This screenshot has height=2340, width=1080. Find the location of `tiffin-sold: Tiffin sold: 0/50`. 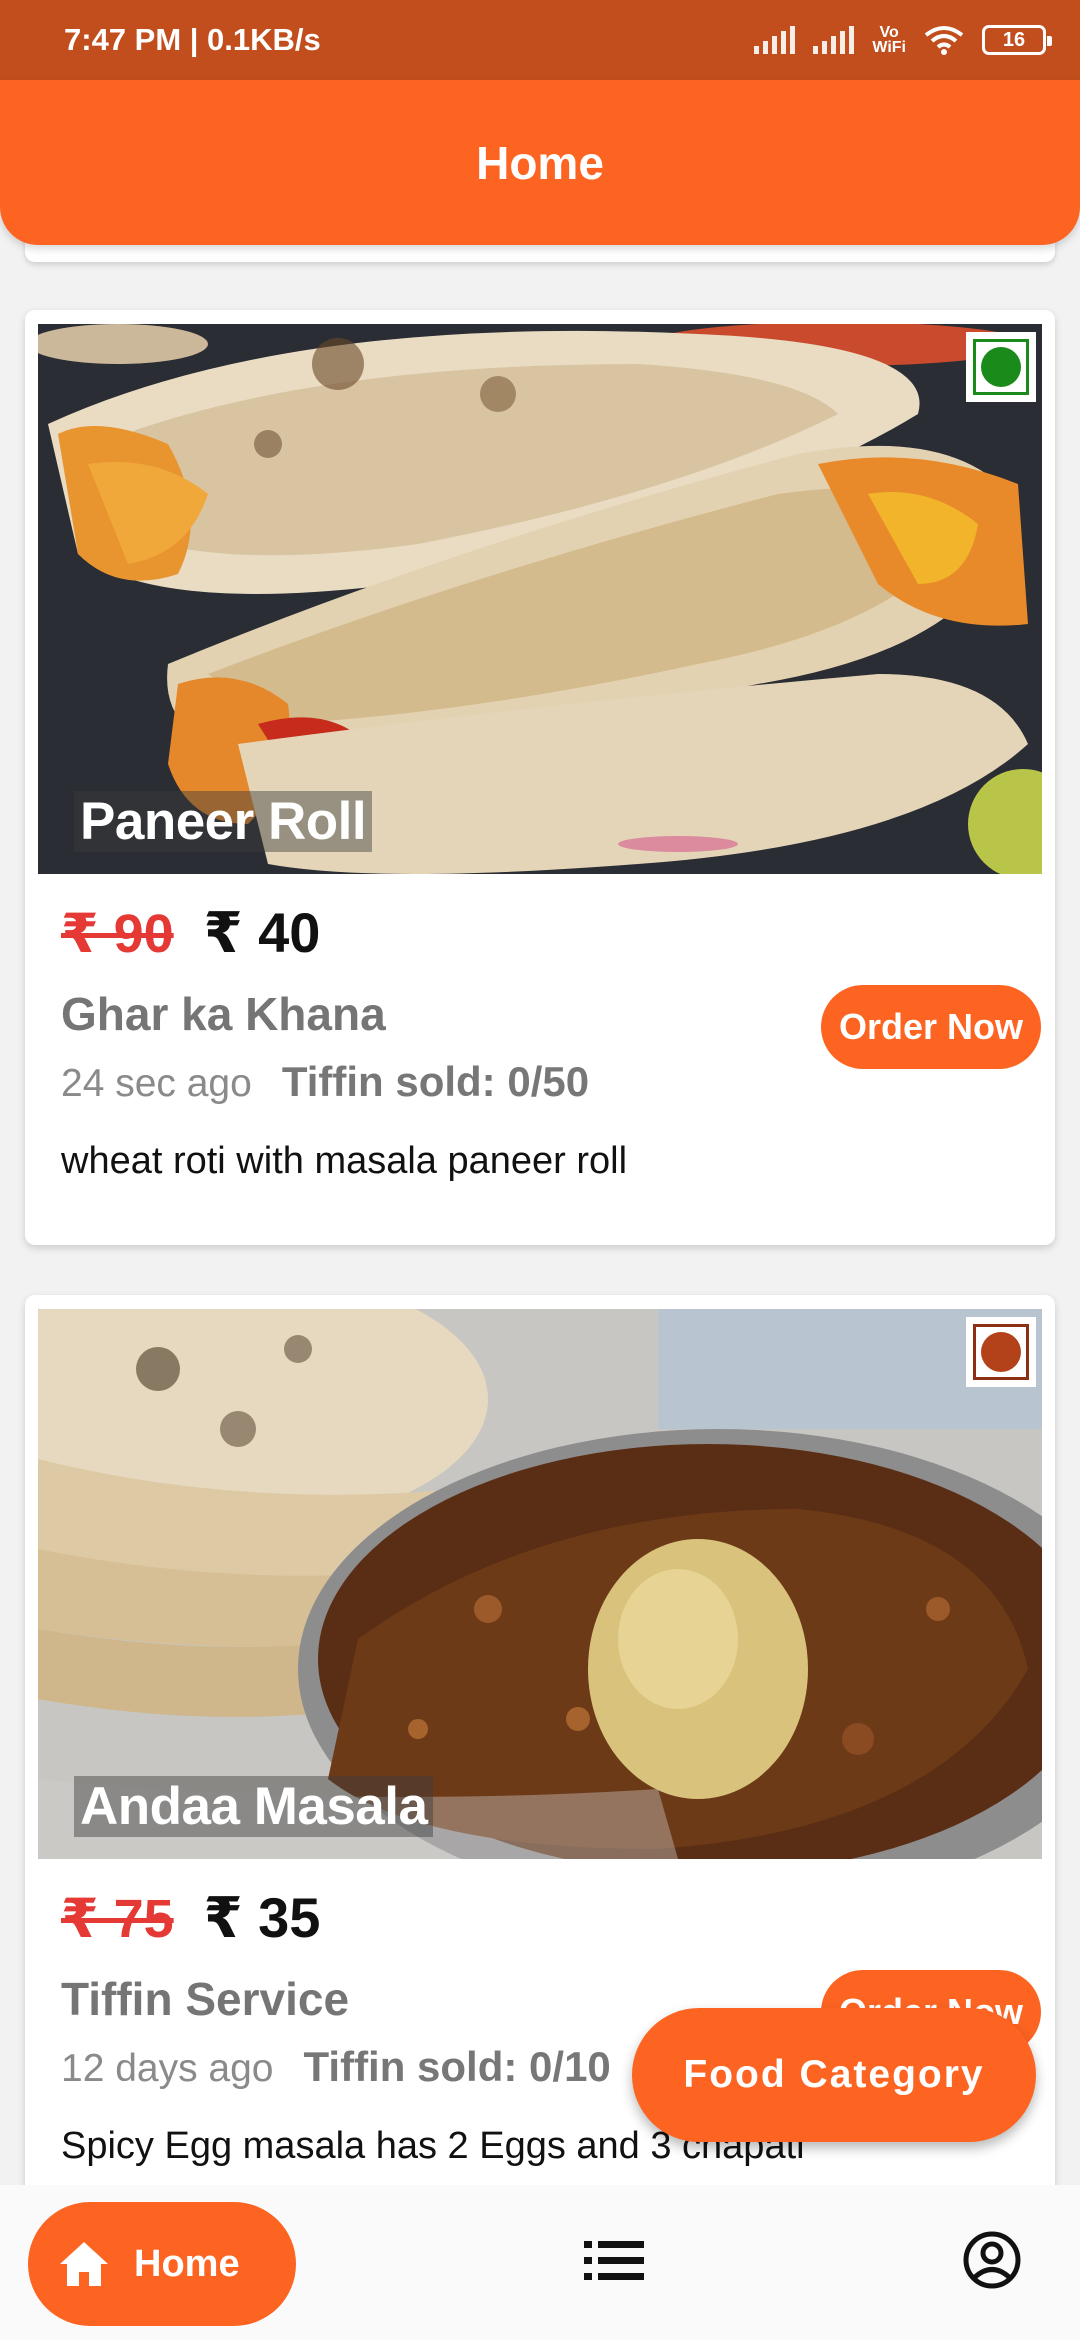

tiffin-sold: Tiffin sold: 0/50 is located at coordinates (435, 1081).